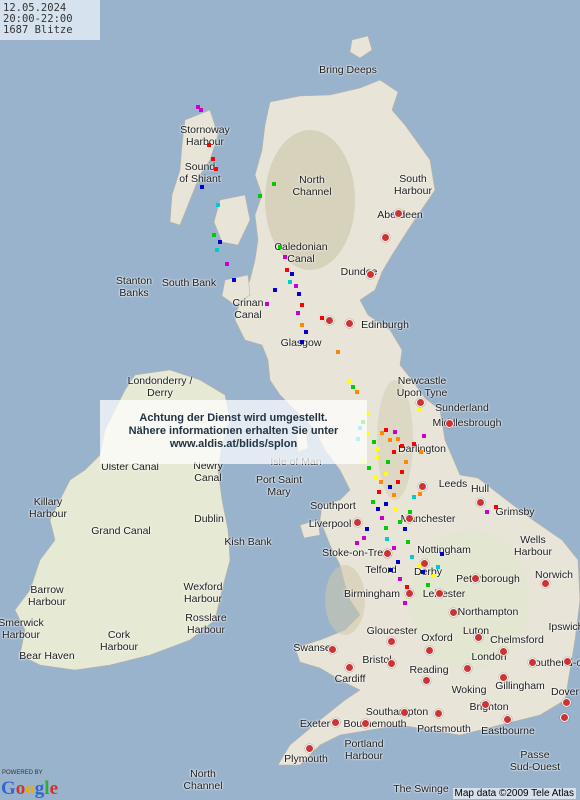 The width and height of the screenshot is (580, 800). I want to click on wales-relief, so click(345, 600).